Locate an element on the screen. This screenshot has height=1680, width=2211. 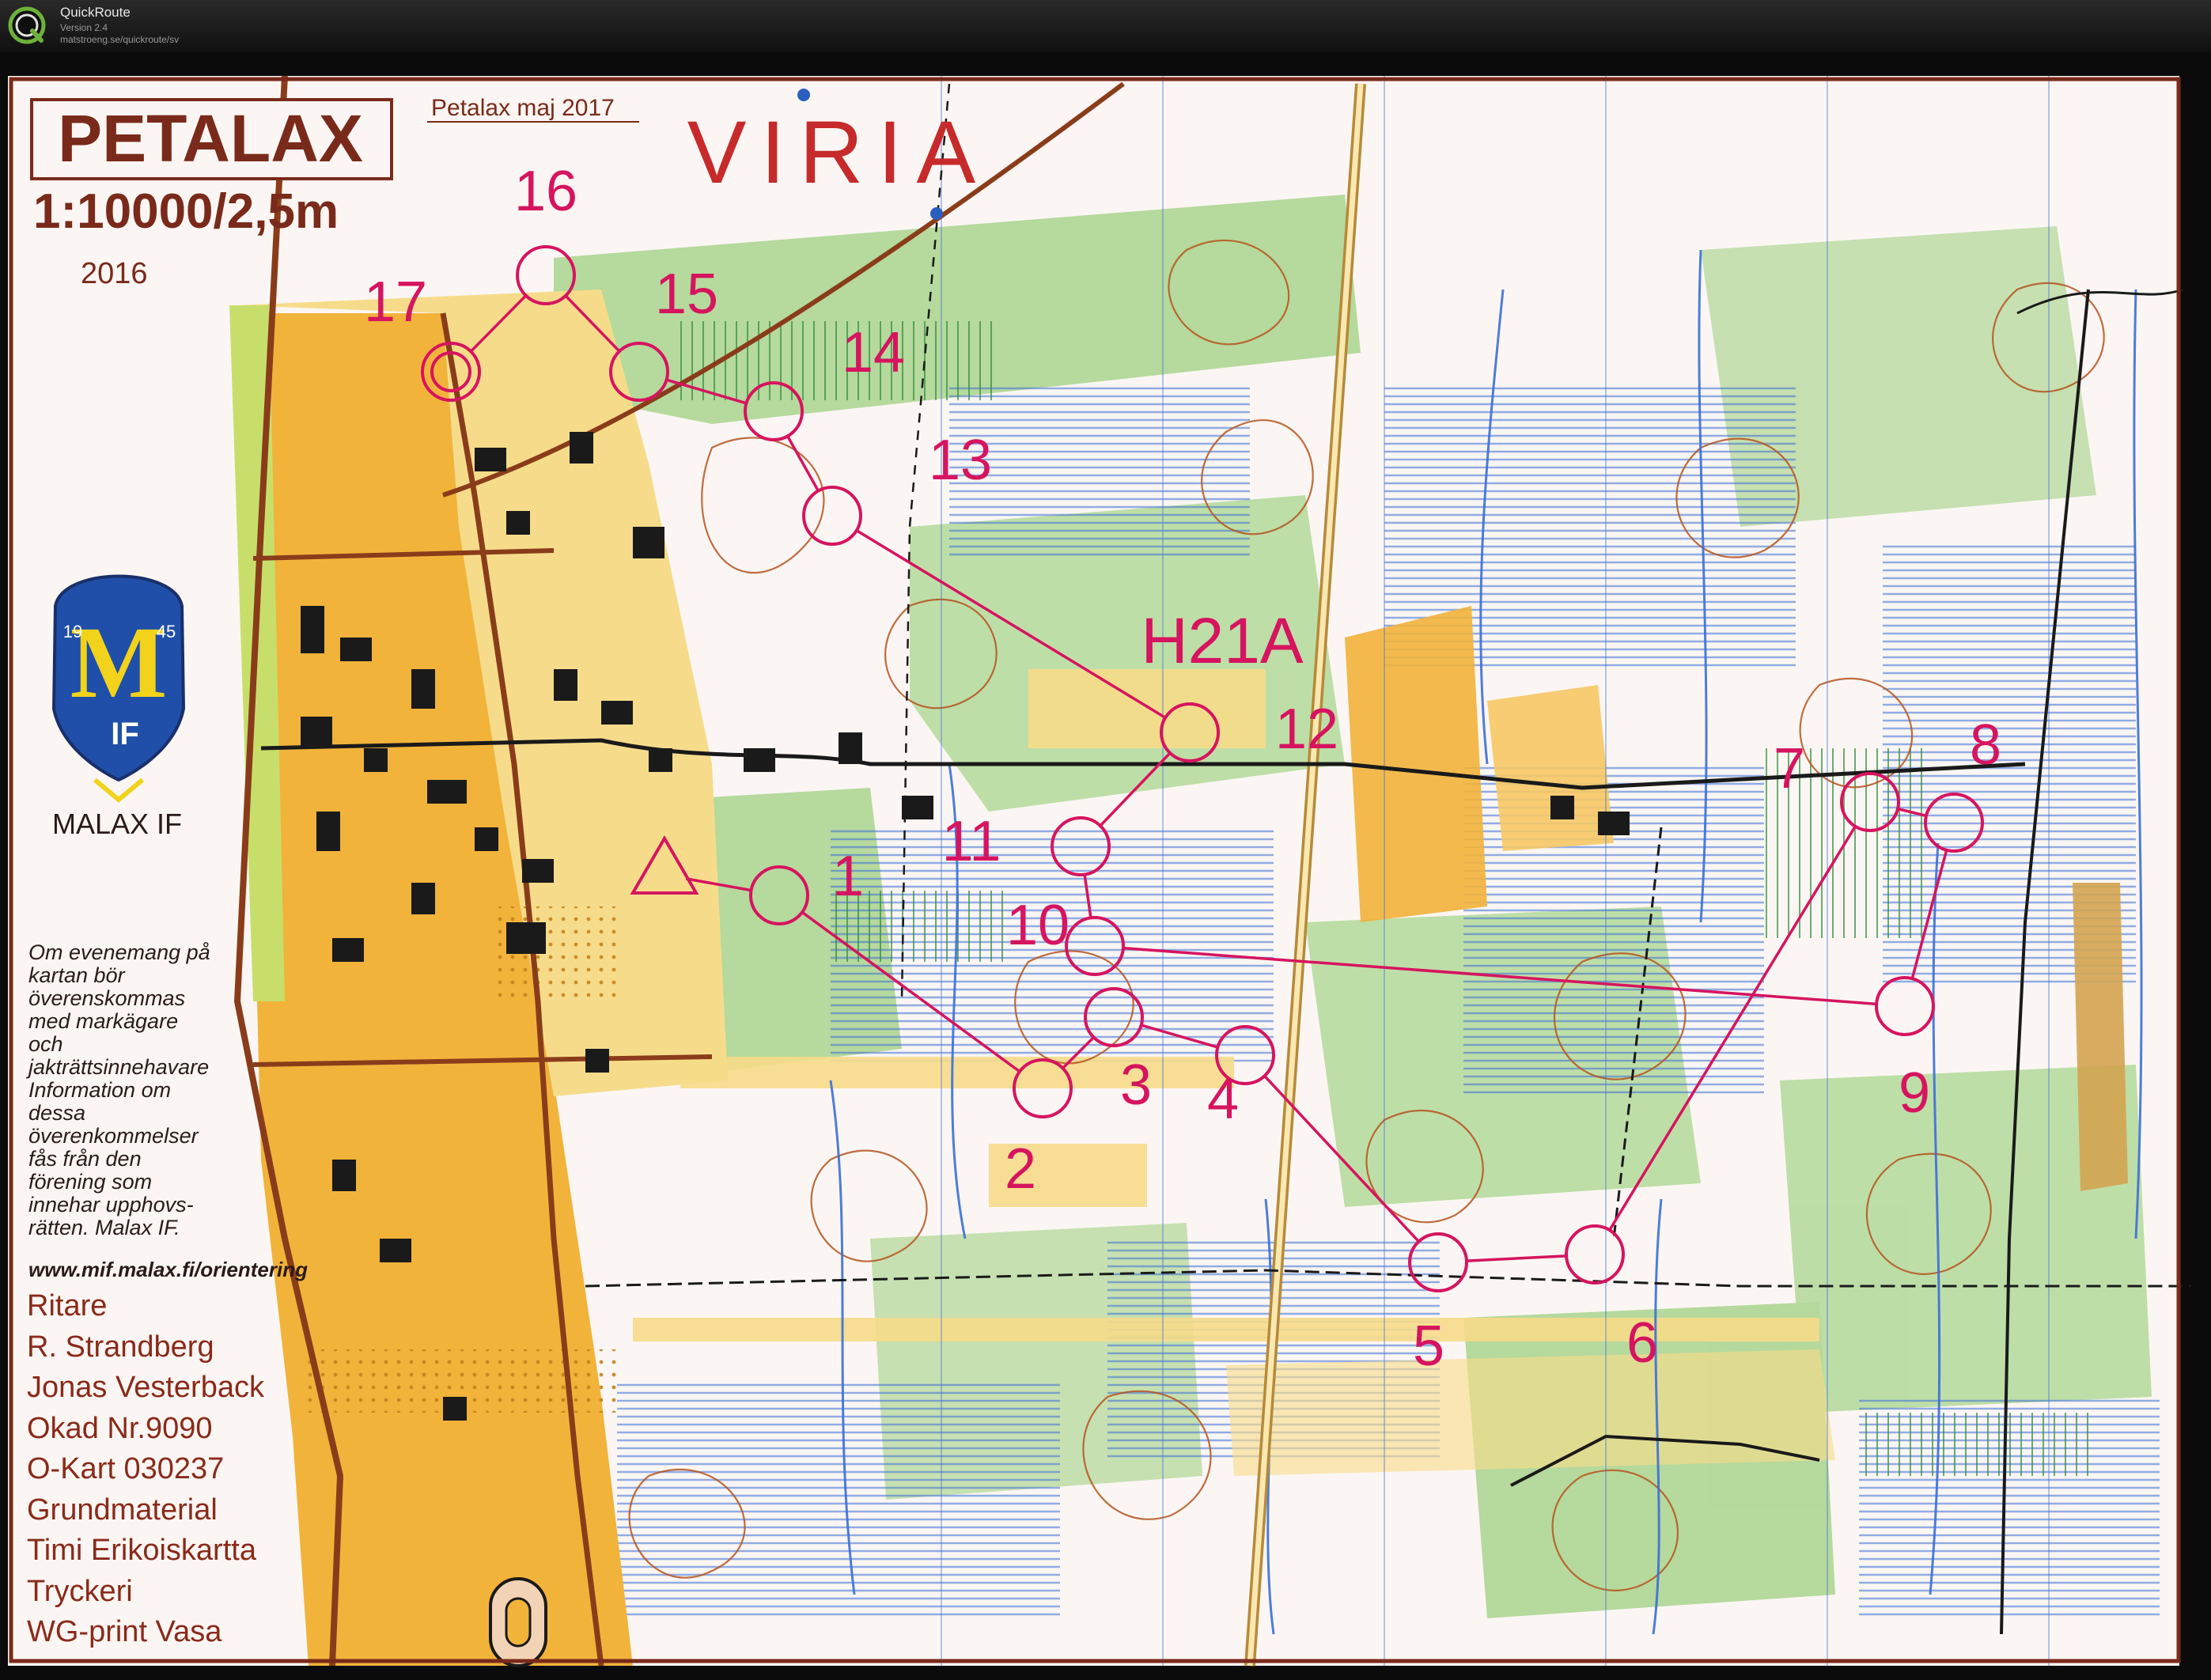
control-label: 3 is located at coordinates (1136, 1085).